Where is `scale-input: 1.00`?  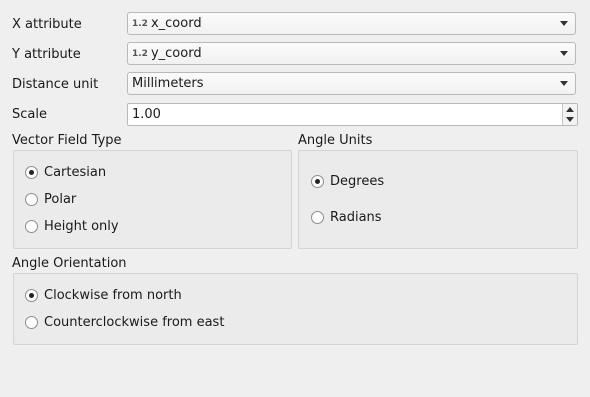
scale-input: 1.00 is located at coordinates (146, 114).